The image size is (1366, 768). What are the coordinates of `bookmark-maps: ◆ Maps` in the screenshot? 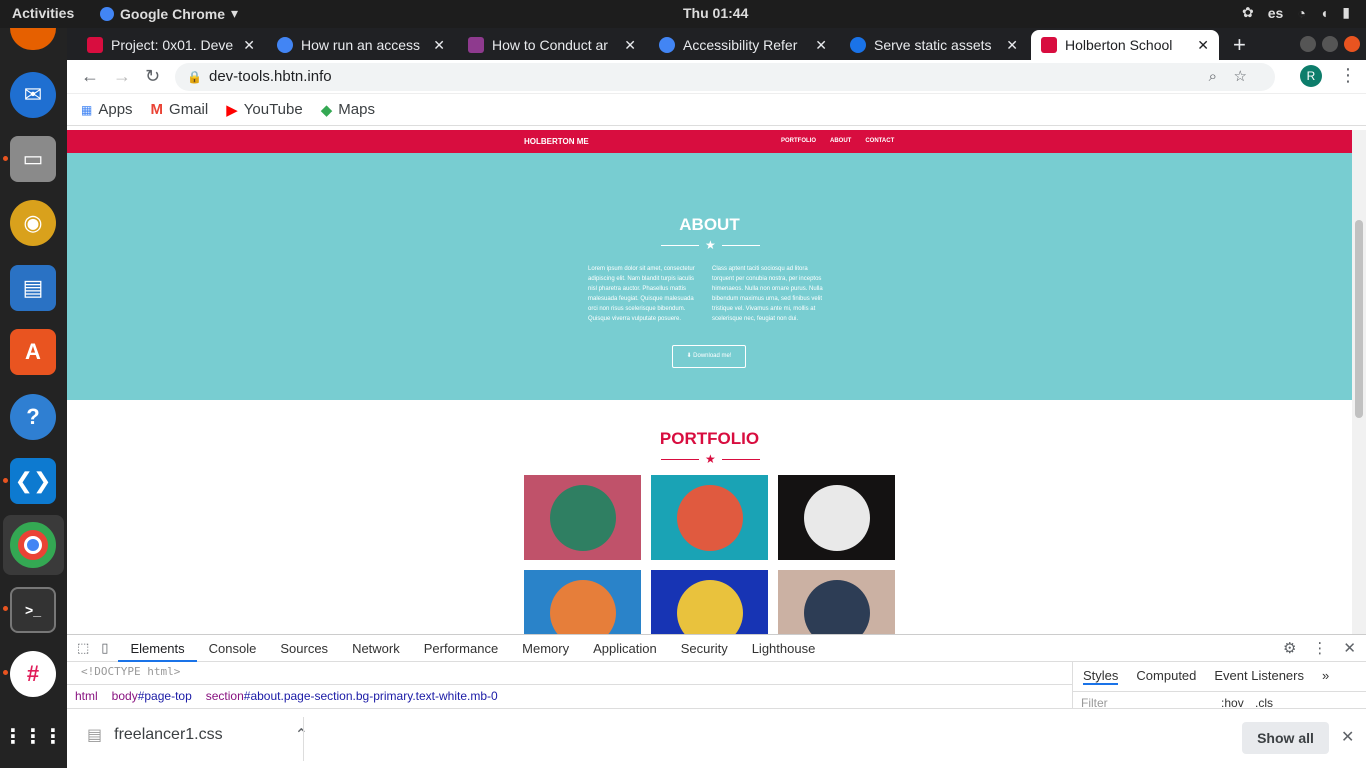 It's located at (348, 110).